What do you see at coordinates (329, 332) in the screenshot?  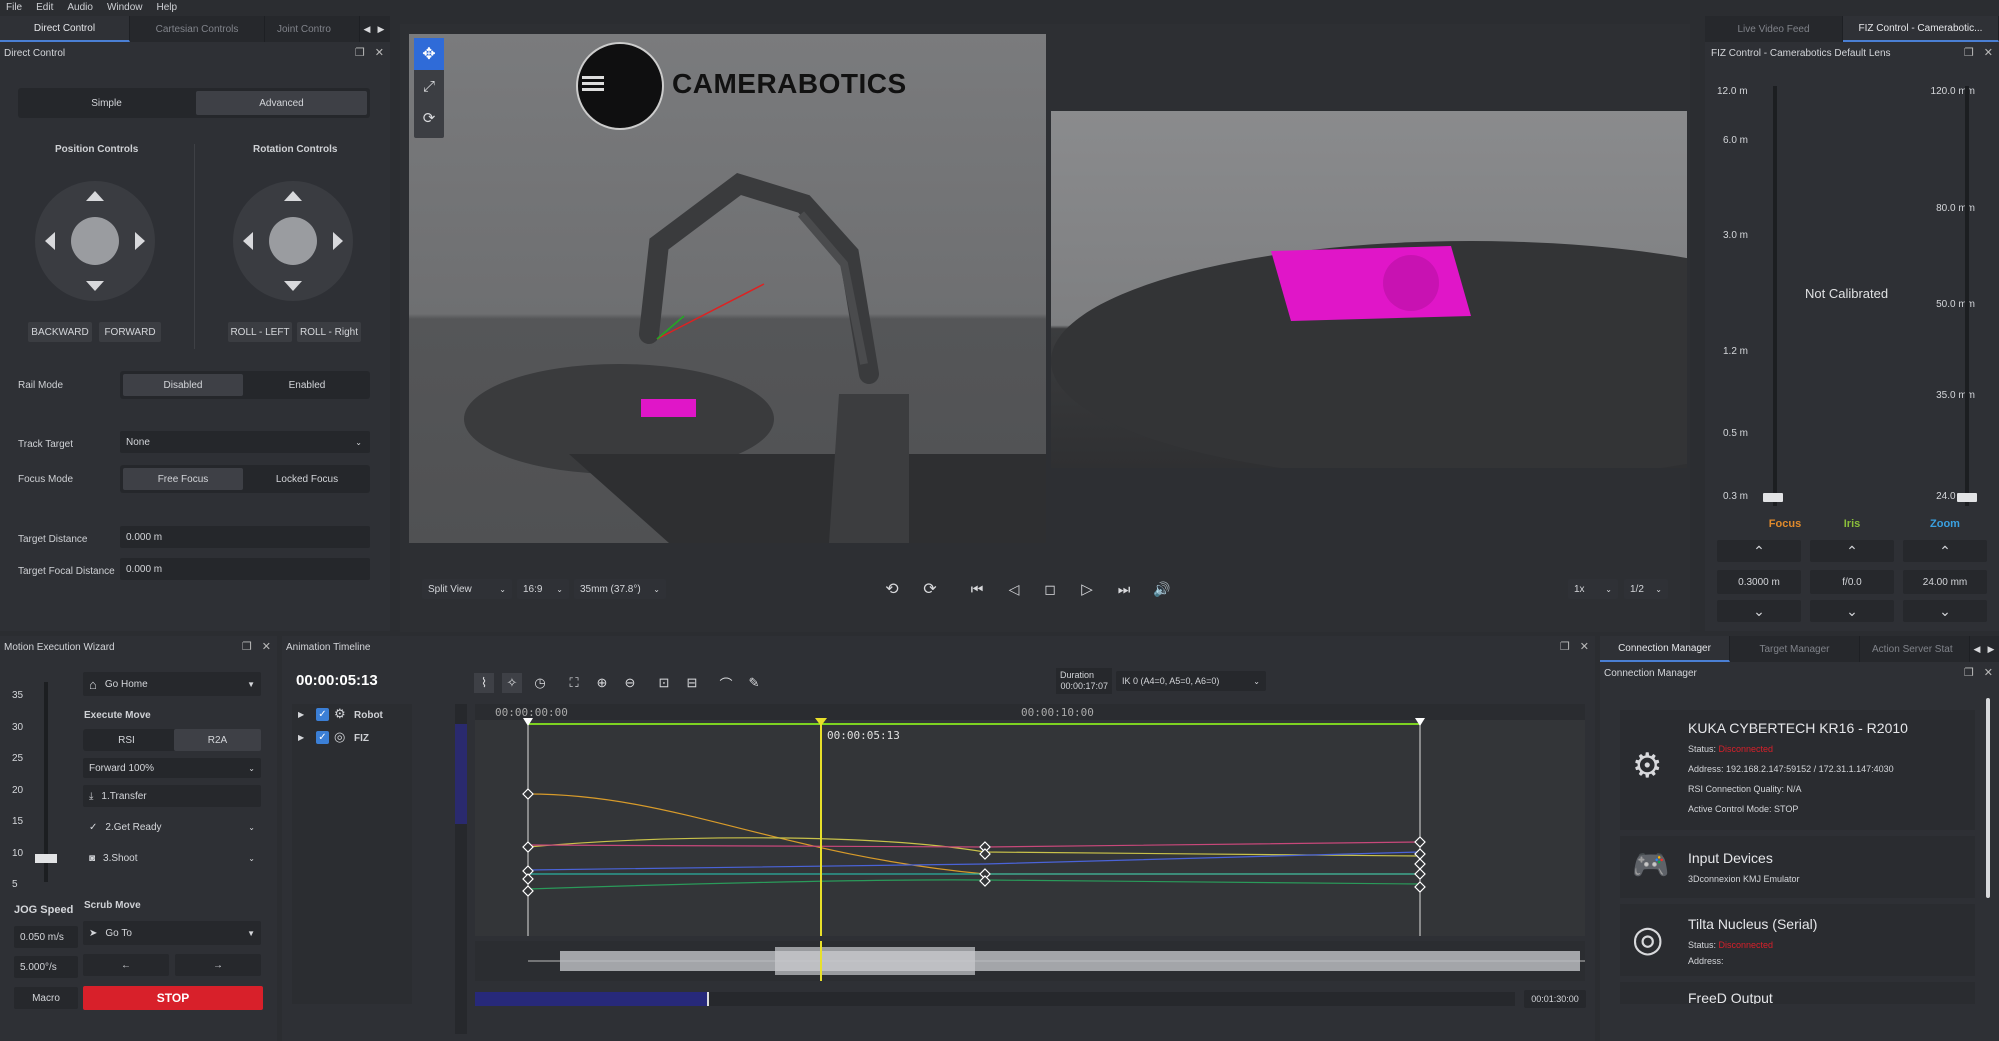 I see `roll-right-button: ROLL - Right` at bounding box center [329, 332].